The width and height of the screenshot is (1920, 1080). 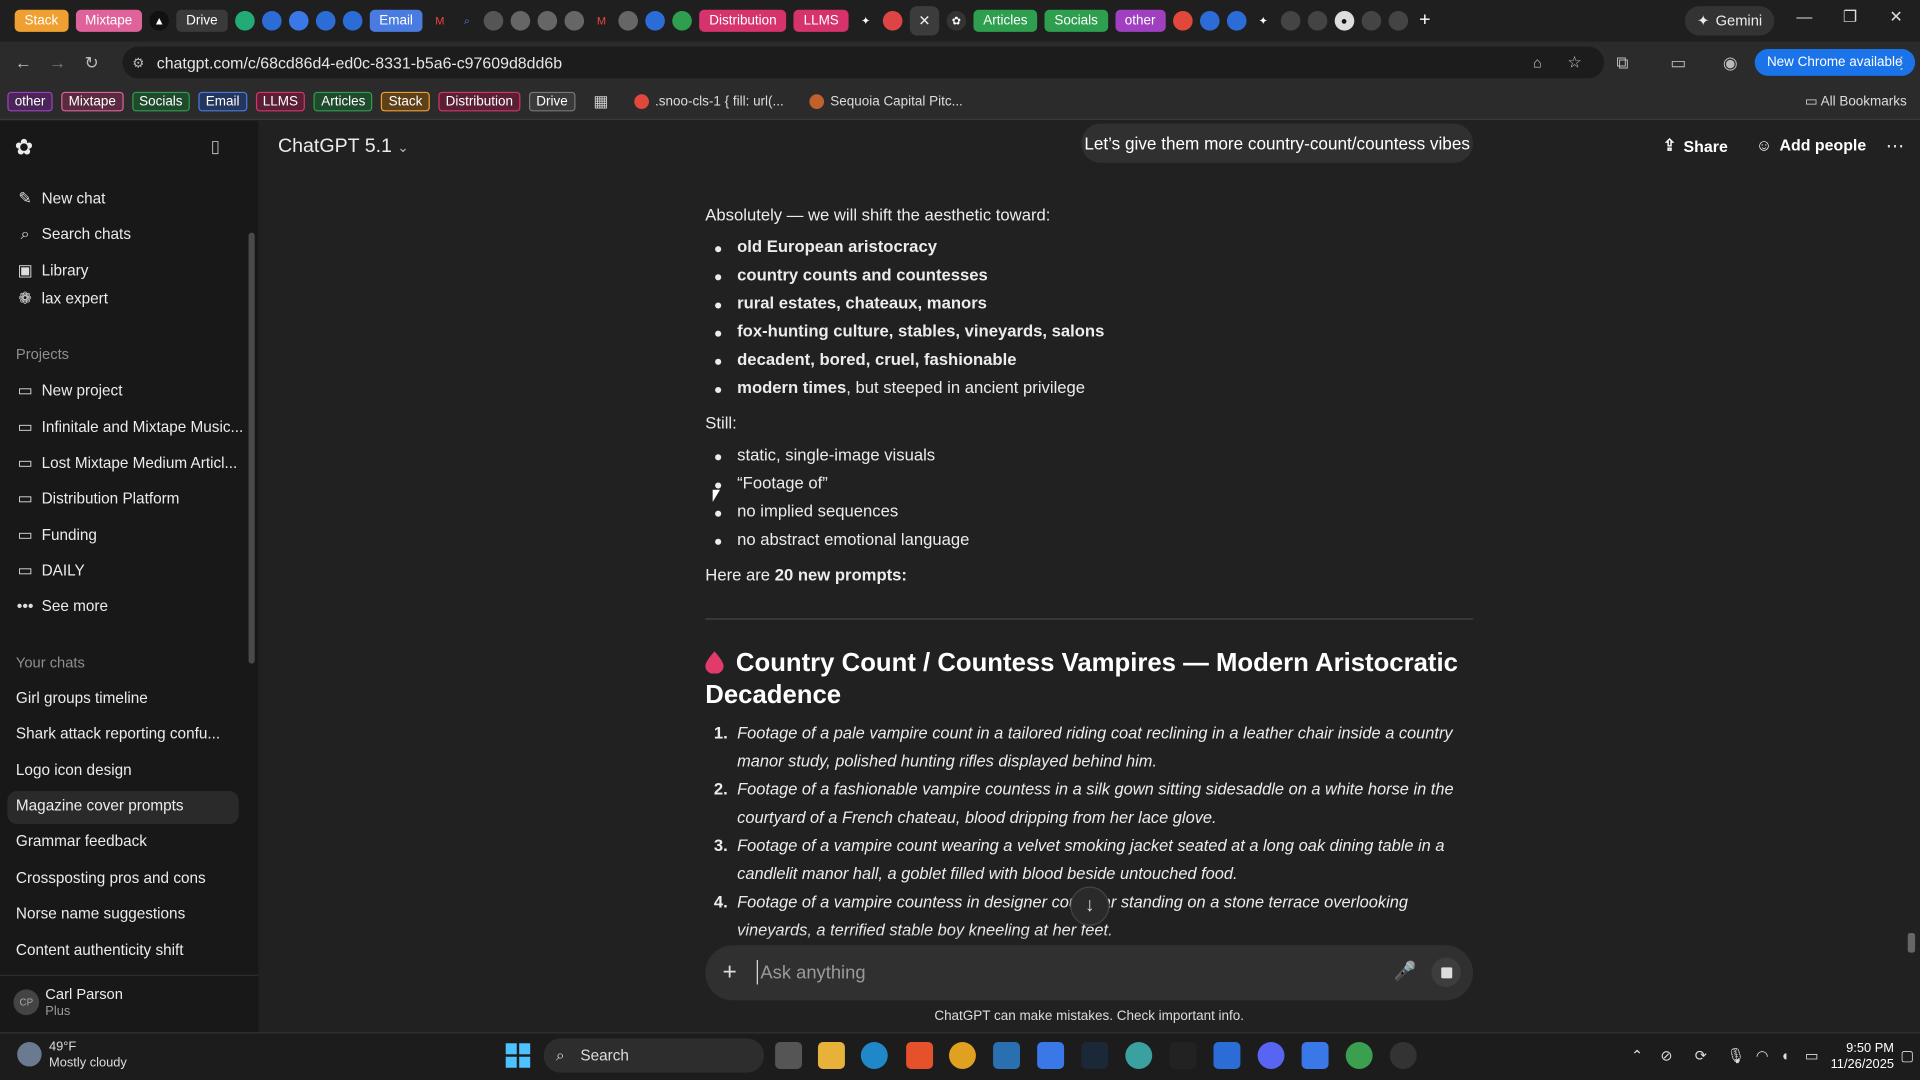 What do you see at coordinates (222, 101) in the screenshot?
I see `bookmark-folder-email: Email` at bounding box center [222, 101].